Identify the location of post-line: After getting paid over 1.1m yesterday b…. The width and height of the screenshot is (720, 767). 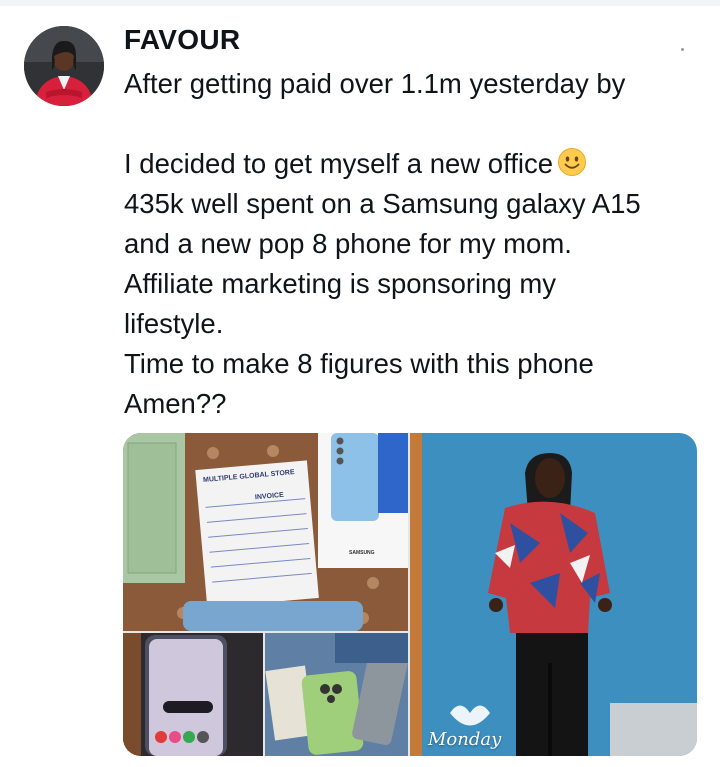
(375, 83).